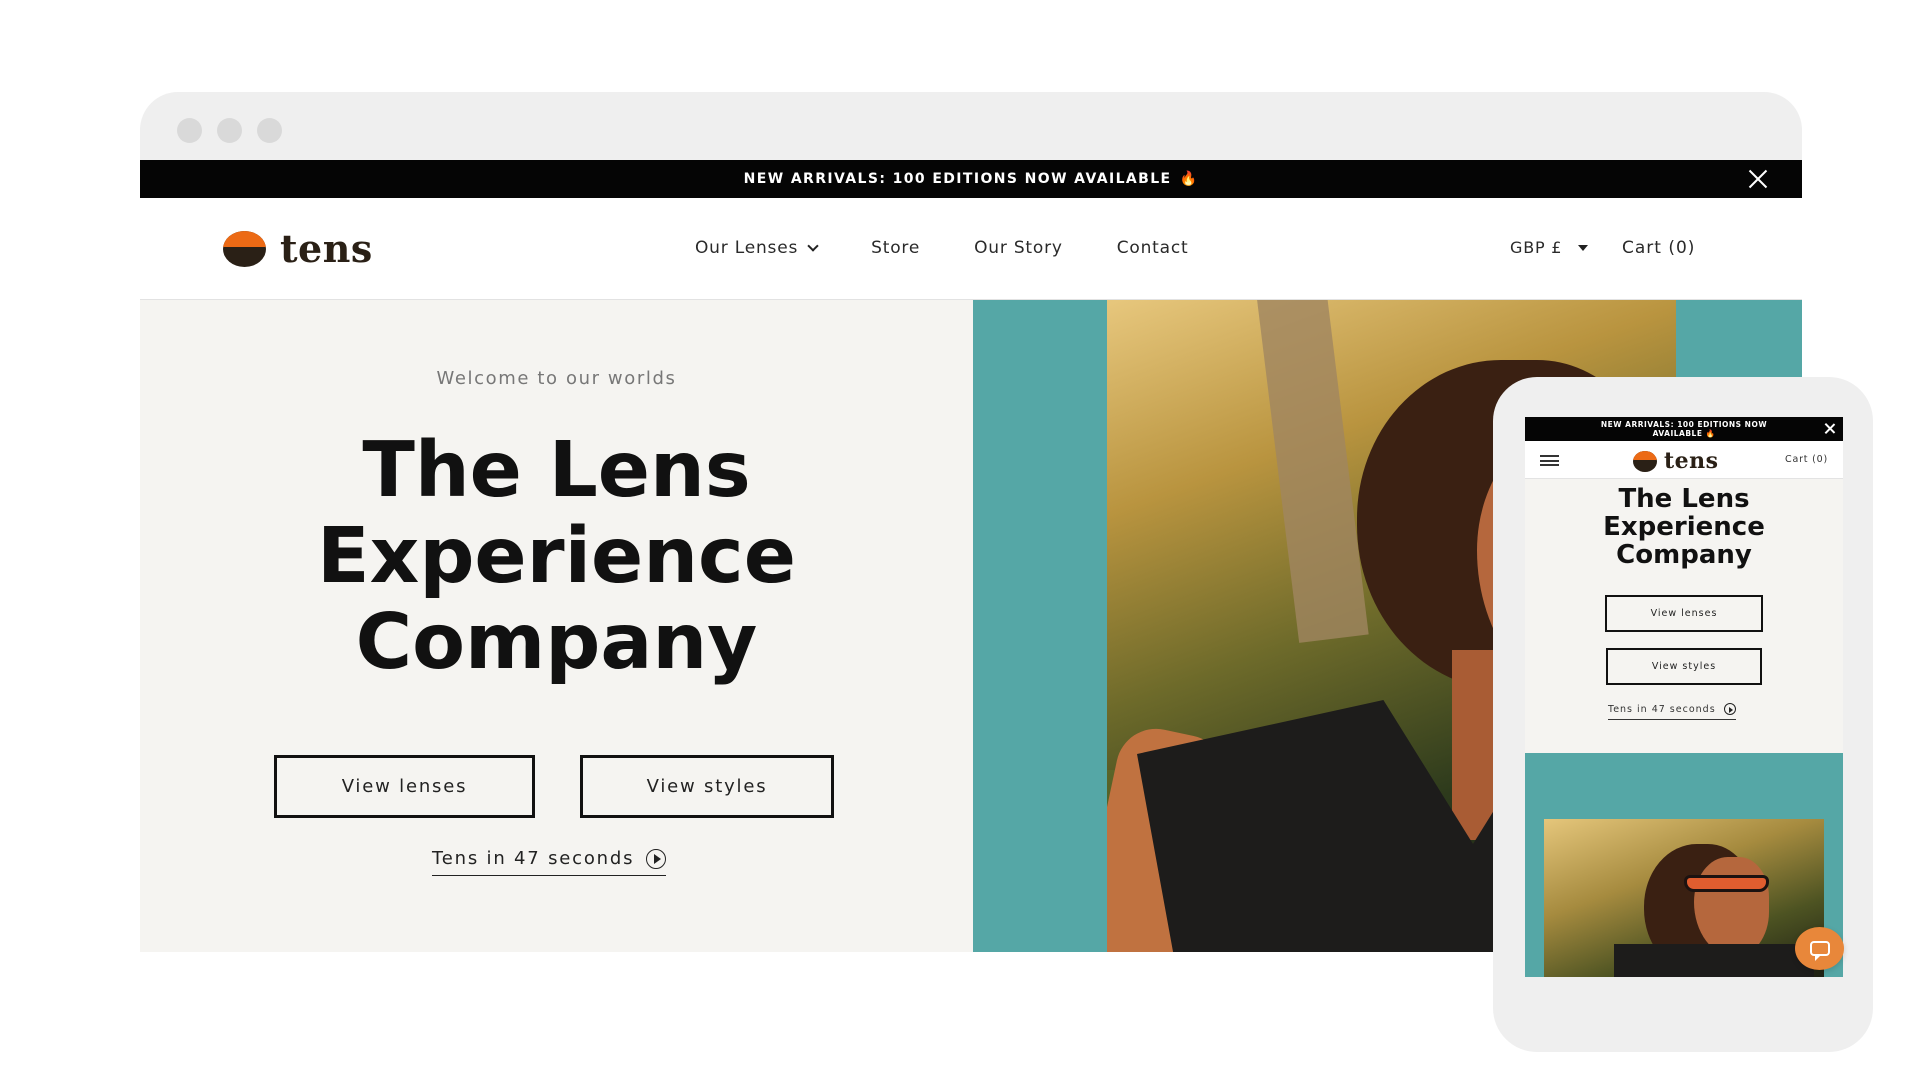  What do you see at coordinates (1684, 898) in the screenshot?
I see `mobile-hero-photo` at bounding box center [1684, 898].